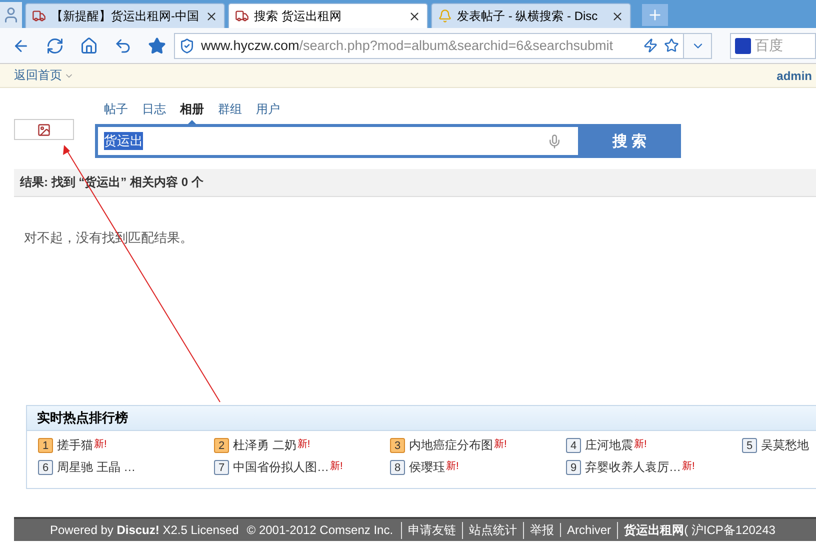 Image resolution: width=816 pixels, height=553 pixels. What do you see at coordinates (654, 445) in the screenshot?
I see `hot-item-link: 4 庄河地震$^{新!}$` at bounding box center [654, 445].